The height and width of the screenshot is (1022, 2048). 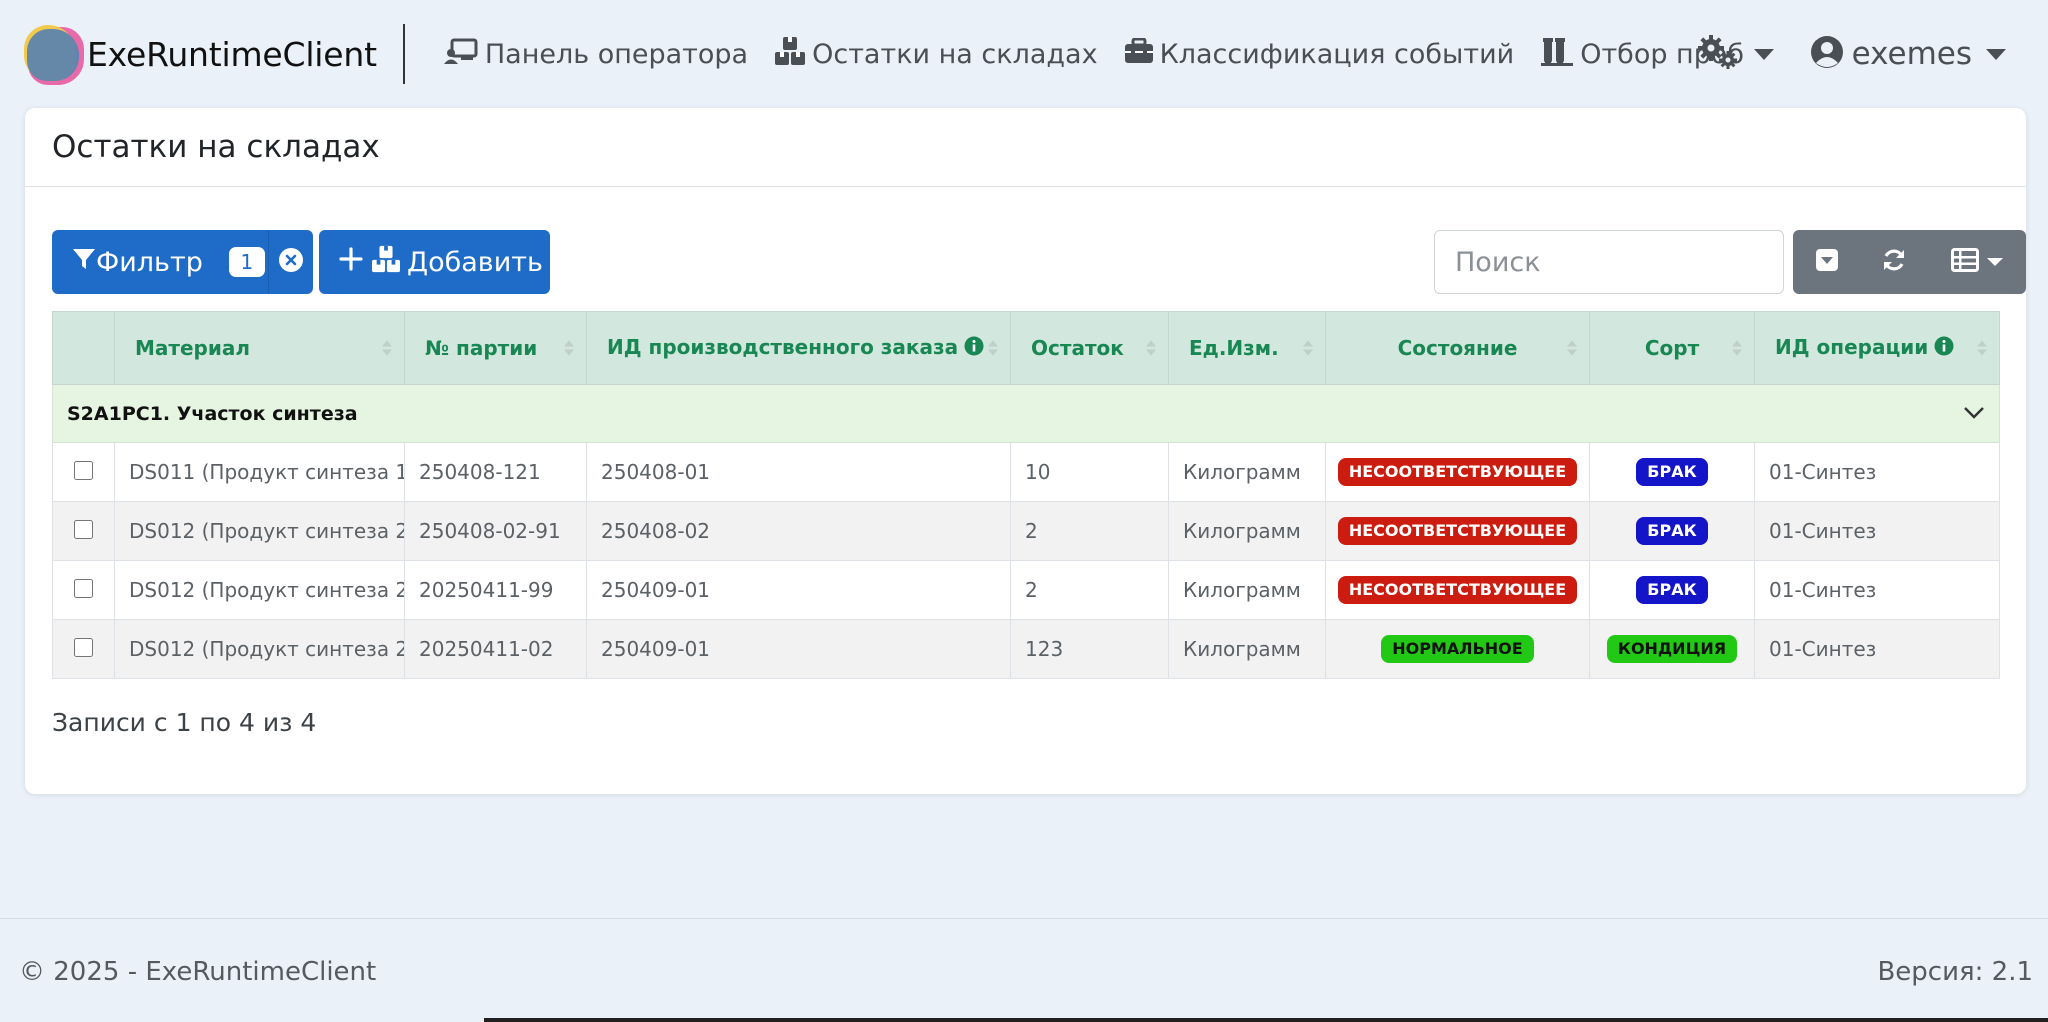 I want to click on filter-button: Фильтр 1, so click(x=160, y=262).